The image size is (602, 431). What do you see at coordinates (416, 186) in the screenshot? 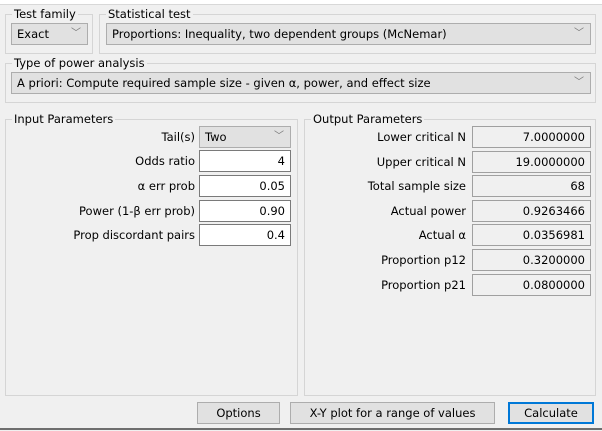
I see `total-sample-size-label: Total sample size` at bounding box center [416, 186].